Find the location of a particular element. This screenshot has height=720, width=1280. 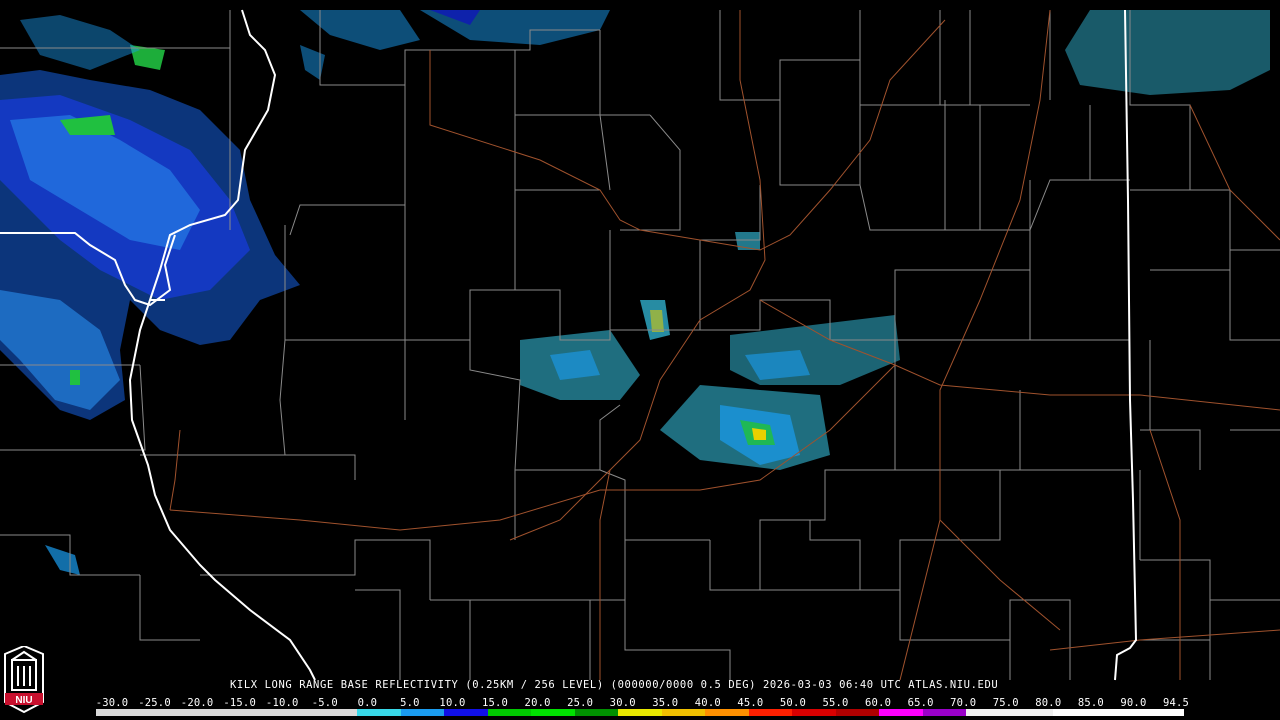

scale-tick-label: 90.0 is located at coordinates (1133, 703).